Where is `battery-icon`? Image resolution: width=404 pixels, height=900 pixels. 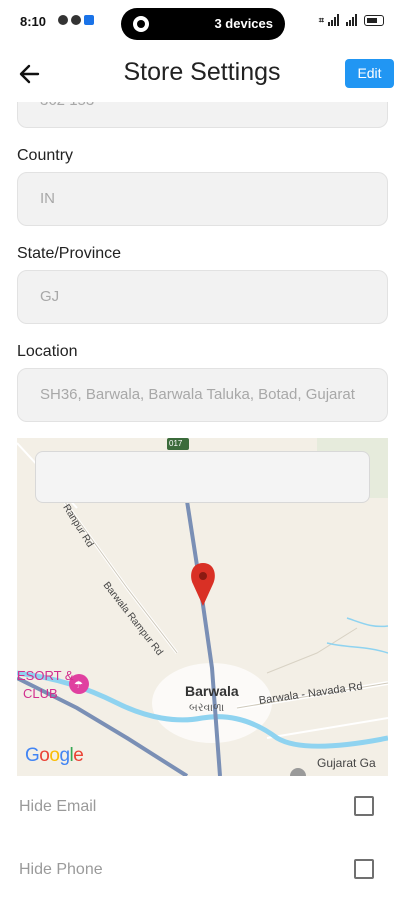 battery-icon is located at coordinates (374, 20).